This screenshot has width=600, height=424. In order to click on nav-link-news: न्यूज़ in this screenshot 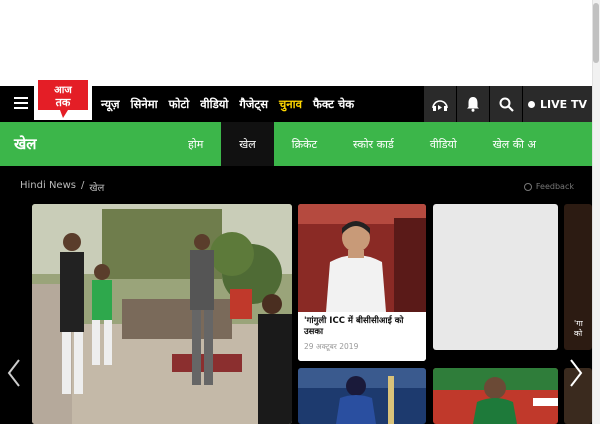, I will do `click(110, 104)`.